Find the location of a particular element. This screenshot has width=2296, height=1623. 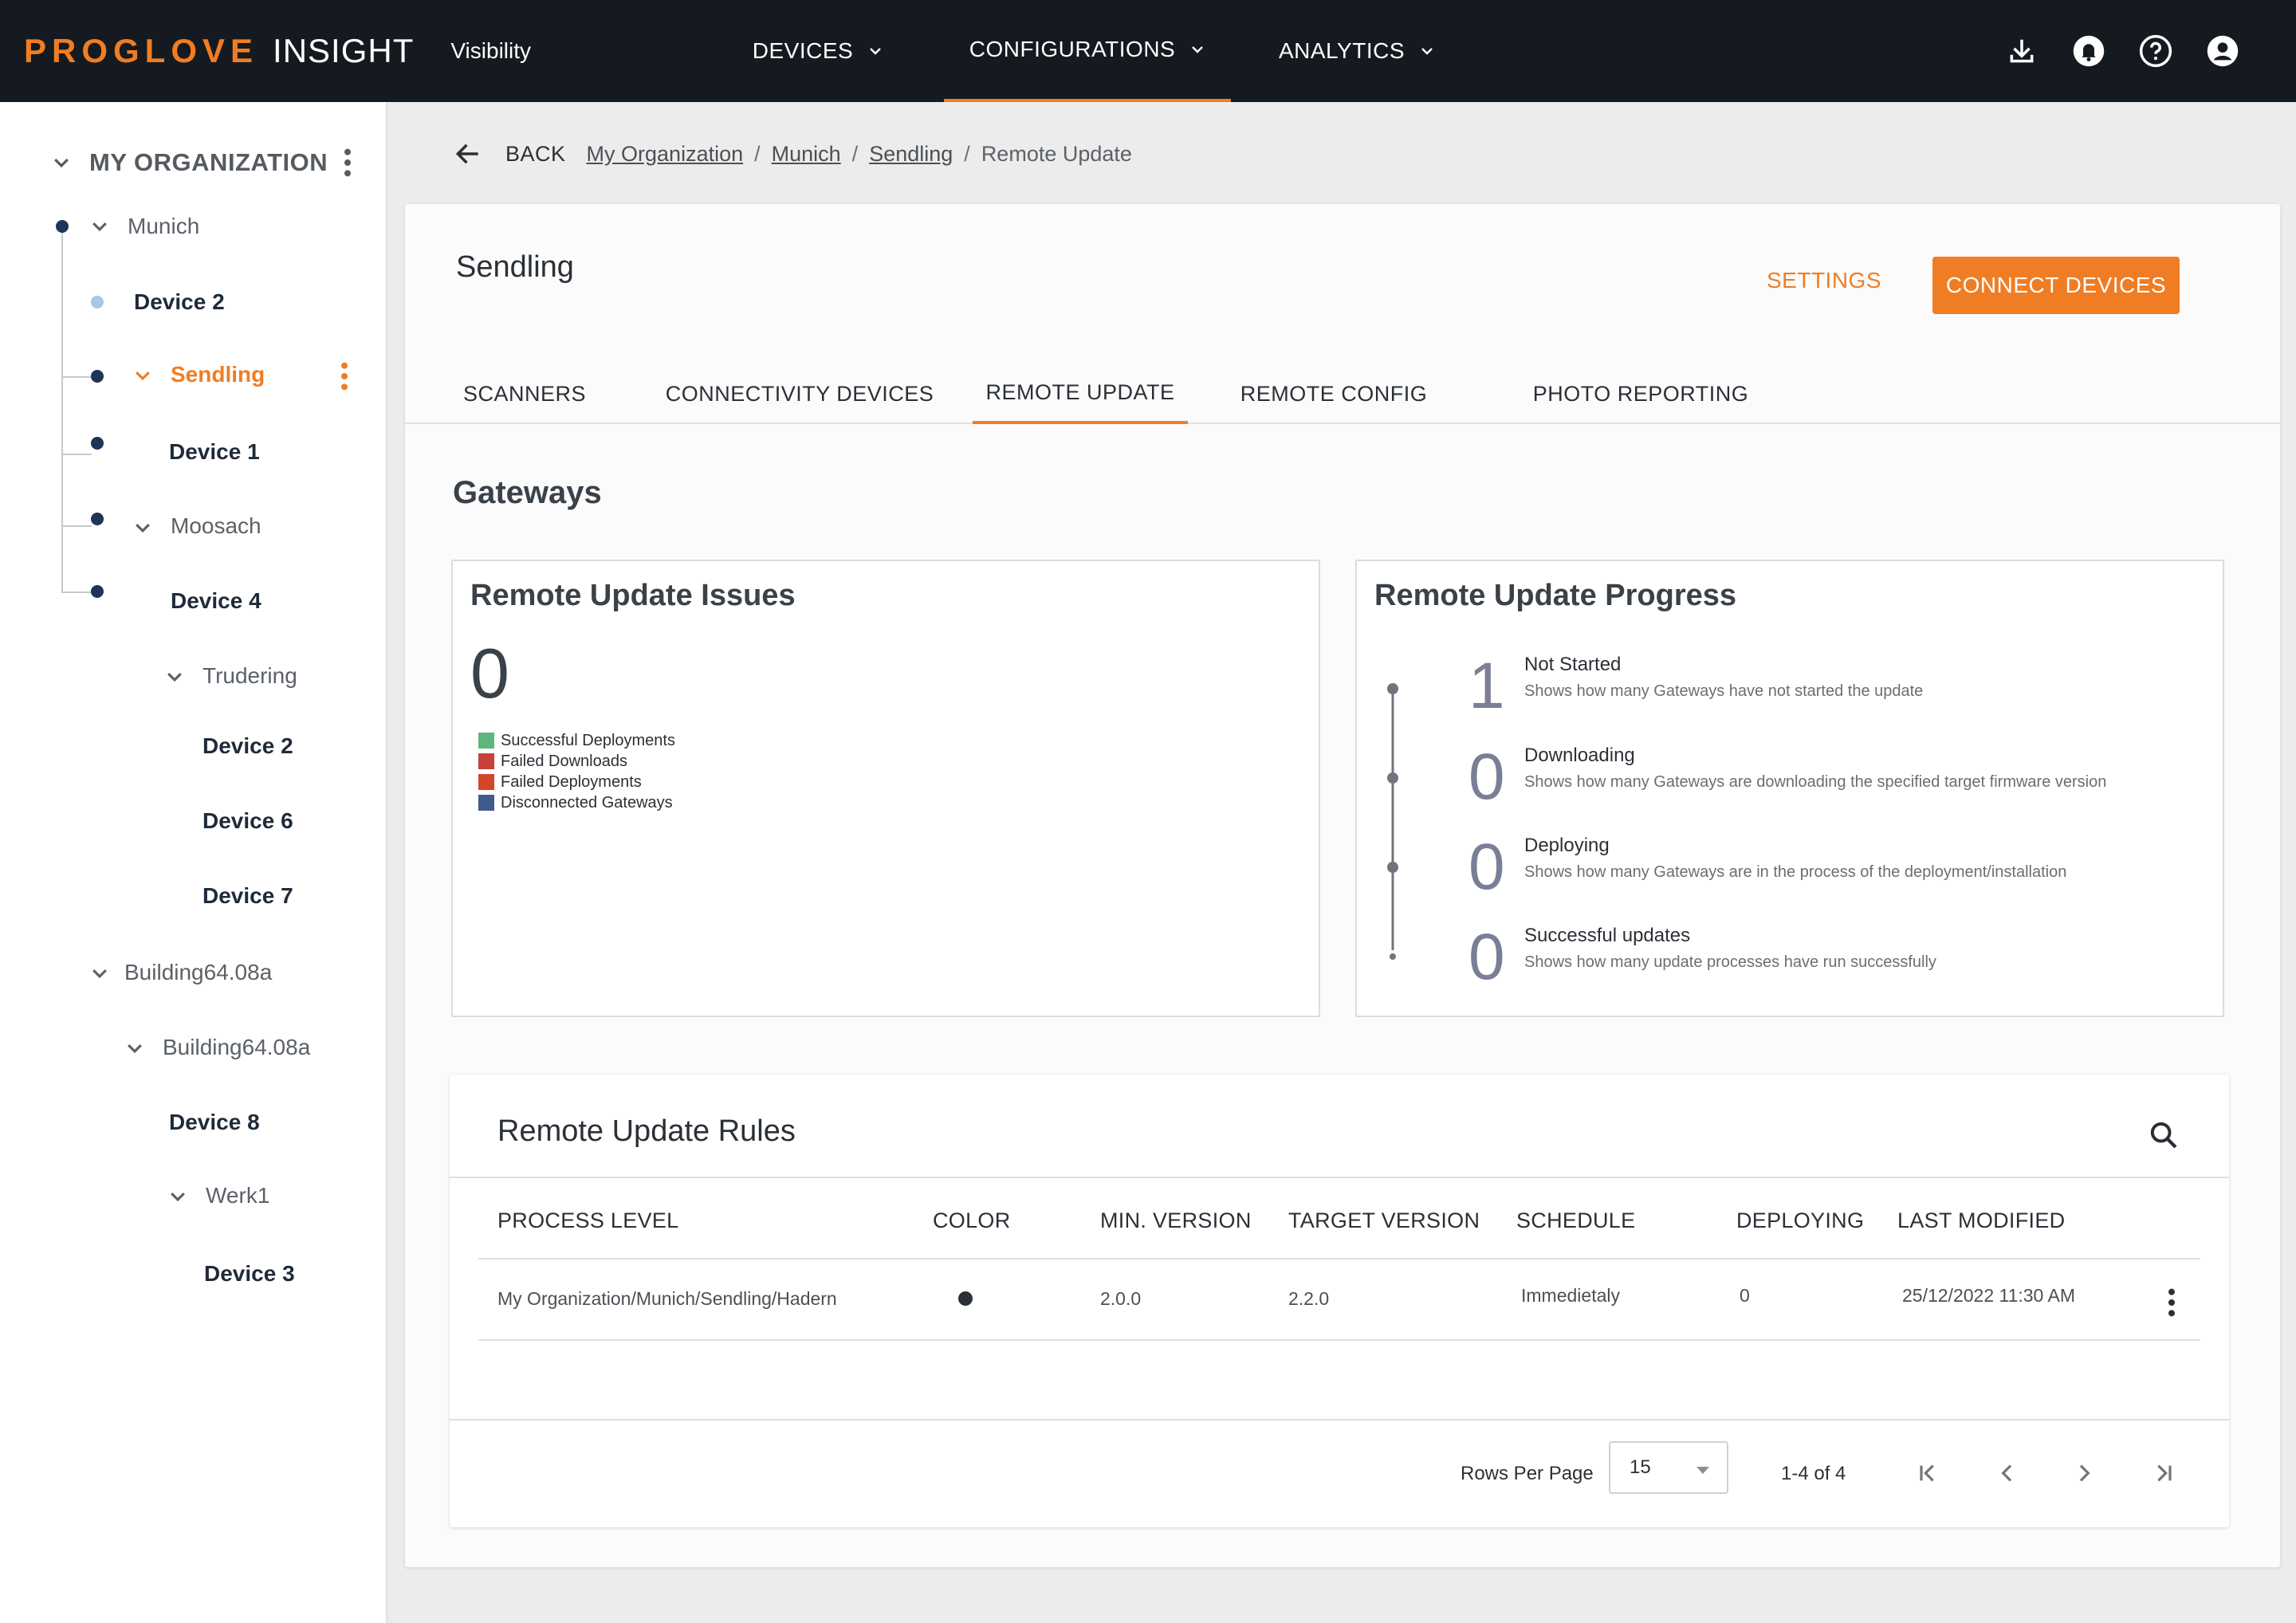

rows-per-page-select: 15 is located at coordinates (1668, 1467).